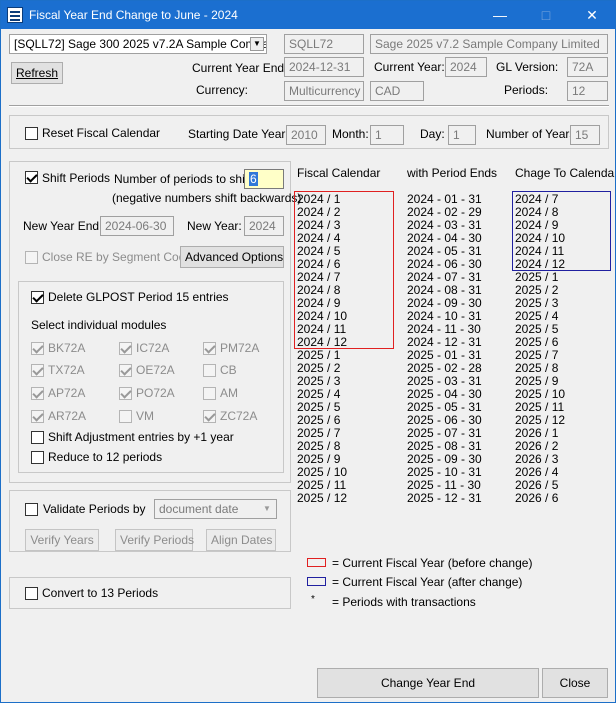 Image resolution: width=616 pixels, height=703 pixels. Describe the element at coordinates (409, 67) in the screenshot. I see `current-year-label: Current Year:` at that location.